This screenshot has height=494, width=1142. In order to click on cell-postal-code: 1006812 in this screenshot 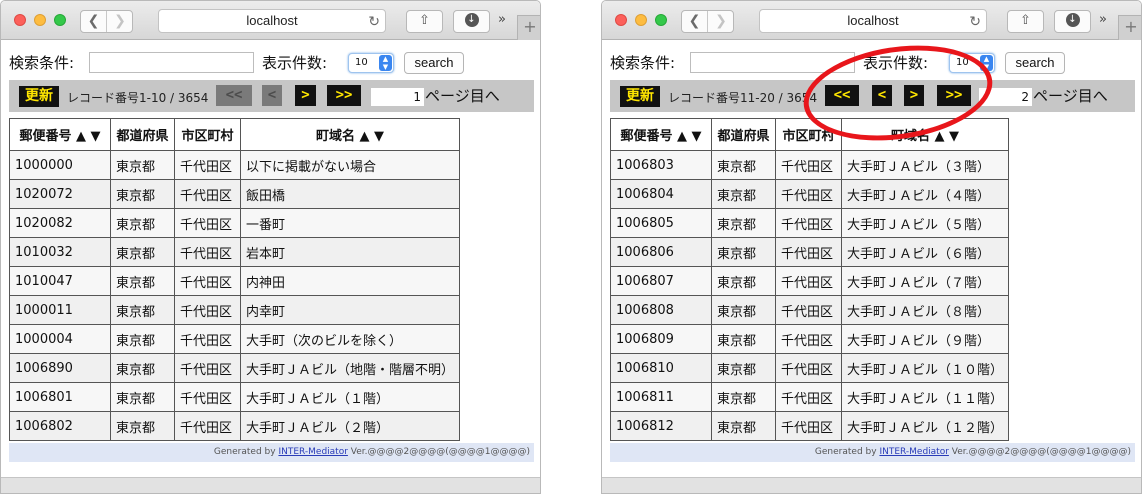, I will do `click(661, 426)`.